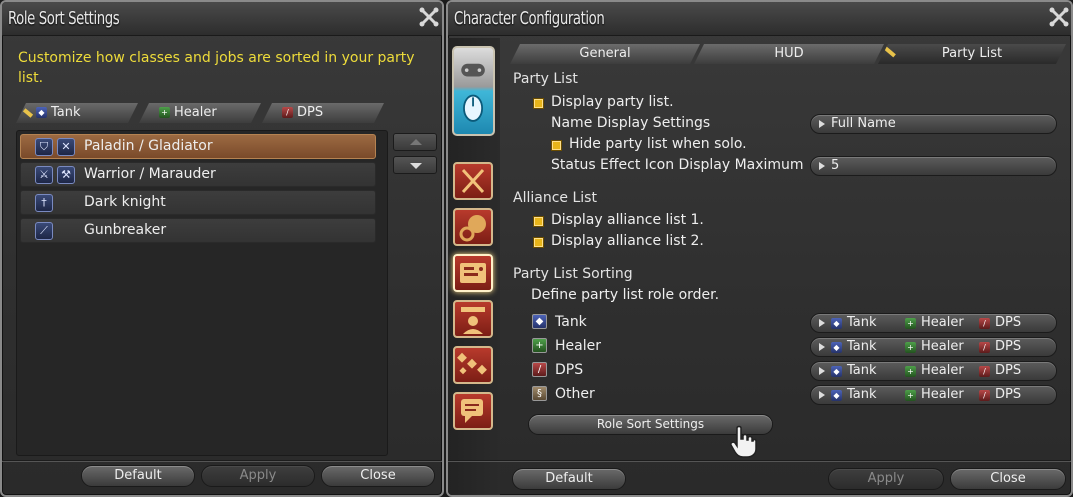  Describe the element at coordinates (538, 103) in the screenshot. I see `display-party-list-checkbox` at that location.